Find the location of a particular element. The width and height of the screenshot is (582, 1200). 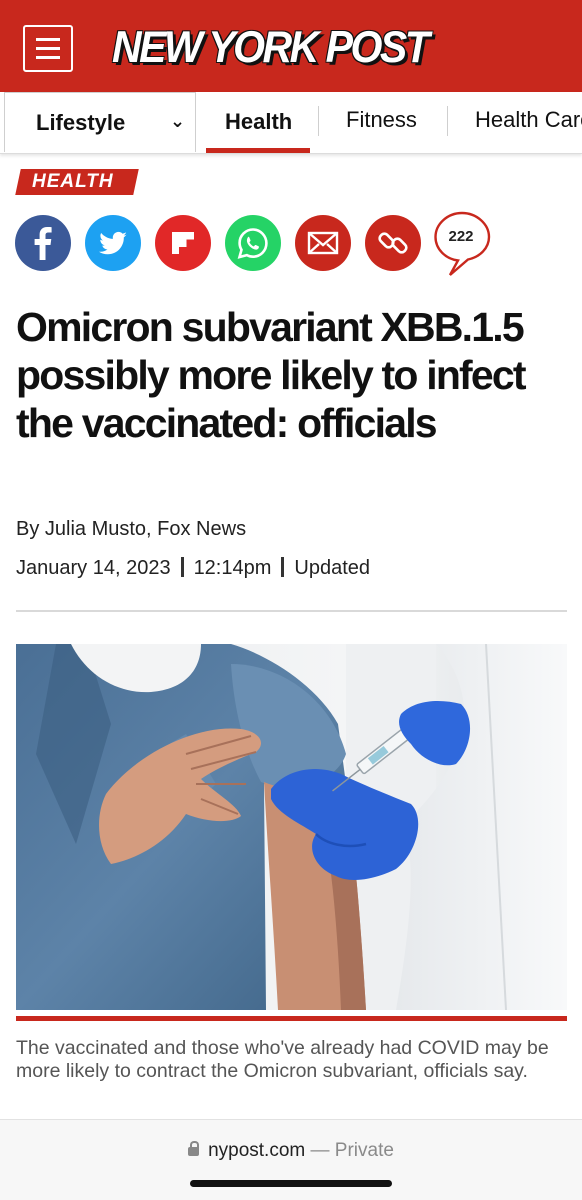

email-icon is located at coordinates (323, 243).